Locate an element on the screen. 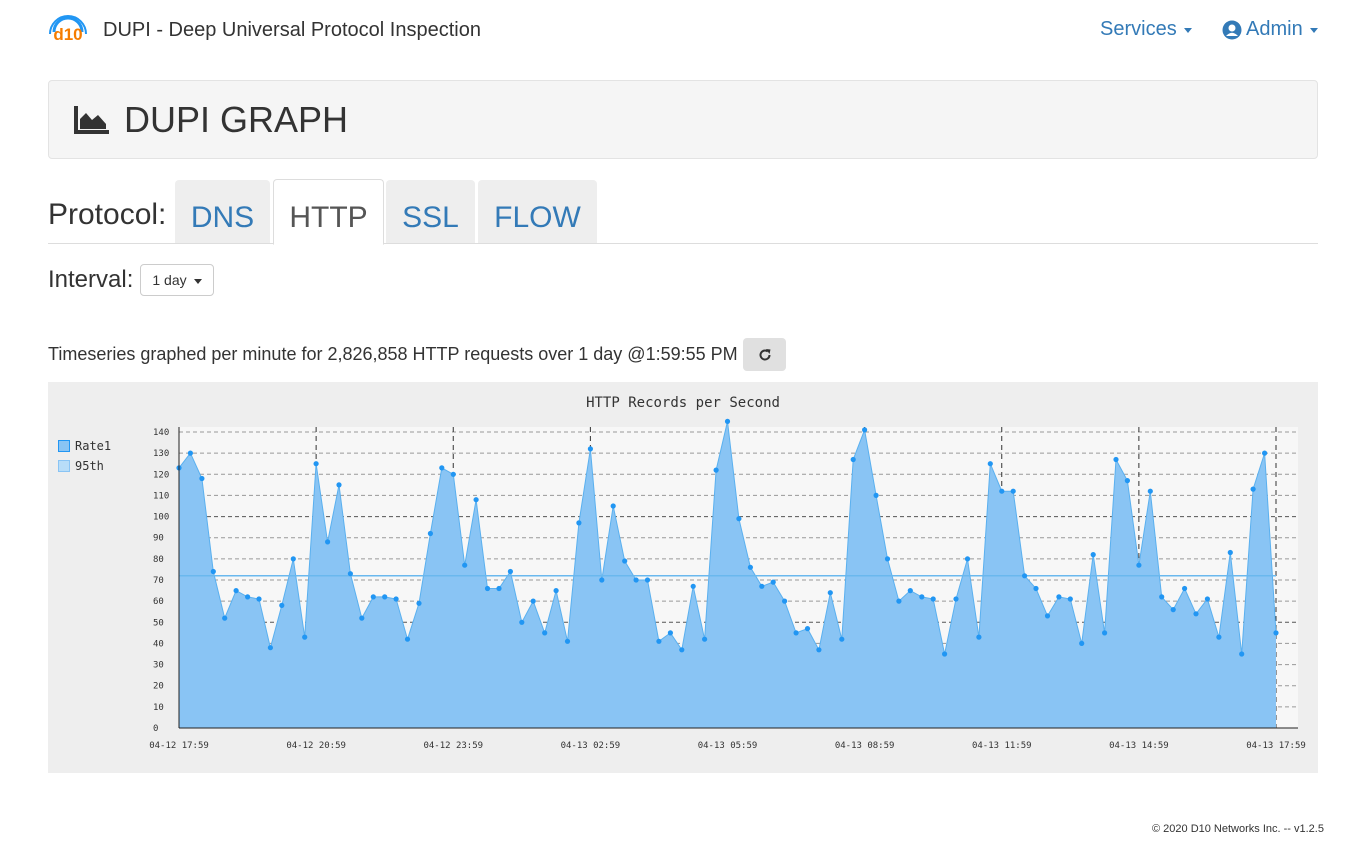 The height and width of the screenshot is (853, 1366). tab-http: HTTP is located at coordinates (328, 212).